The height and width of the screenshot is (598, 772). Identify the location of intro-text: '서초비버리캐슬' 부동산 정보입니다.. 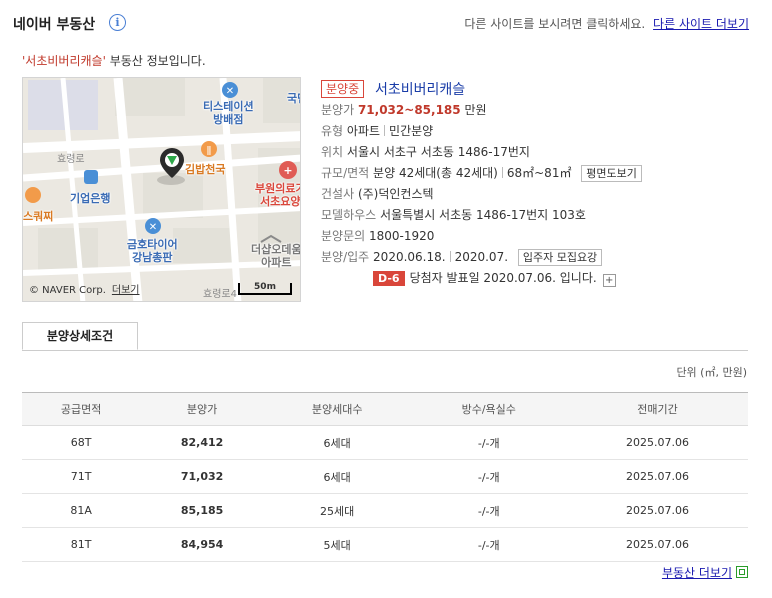
(114, 60).